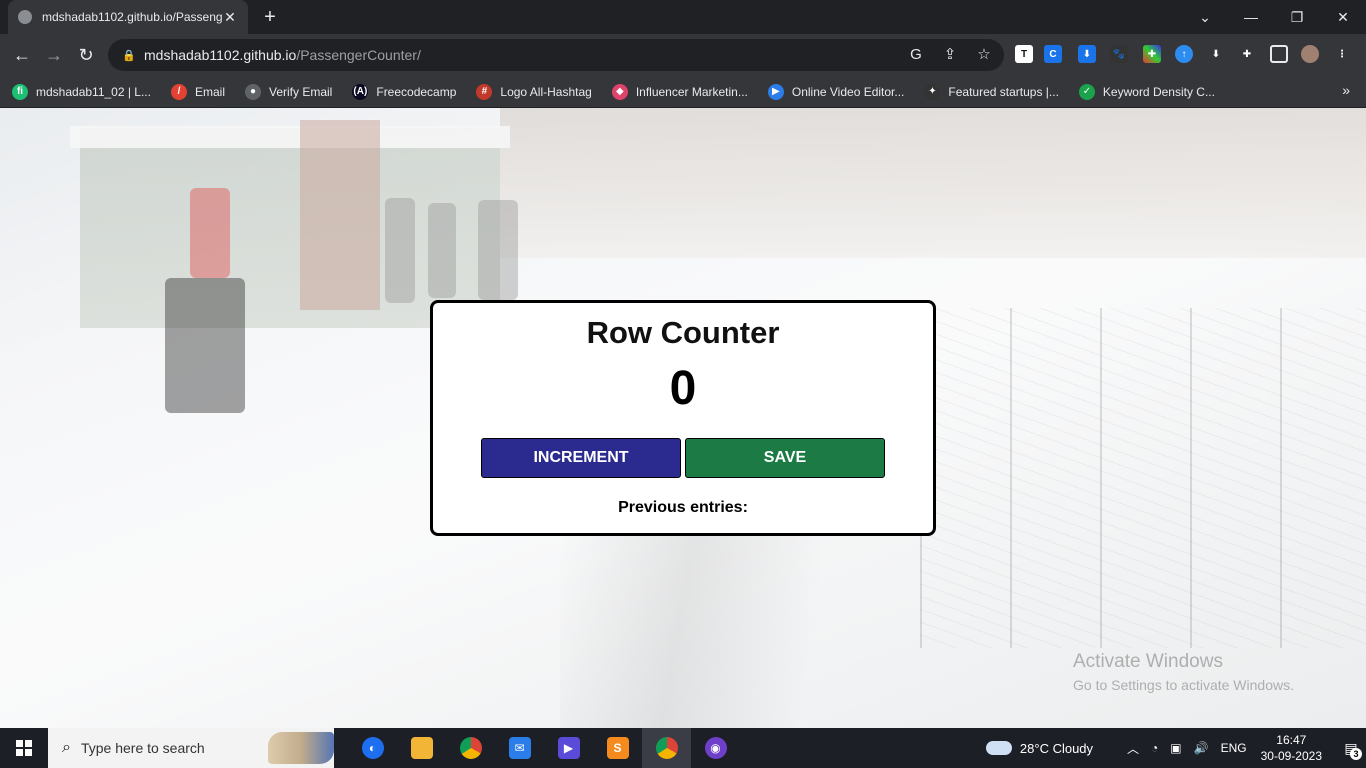 This screenshot has height=768, width=1366. I want to click on profile-avatar, so click(1310, 54).